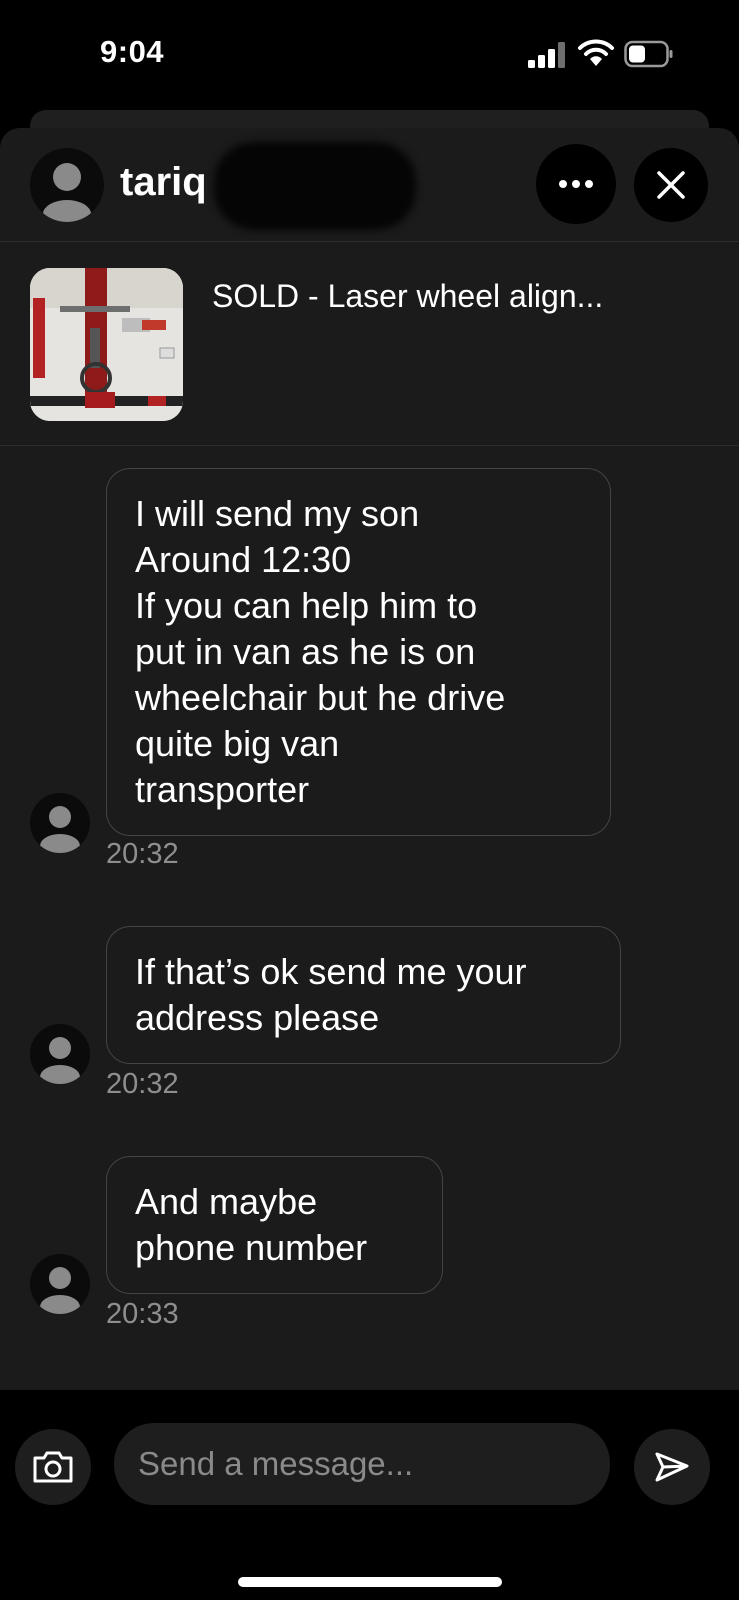 The width and height of the screenshot is (739, 1600). I want to click on send-icon, so click(672, 1467).